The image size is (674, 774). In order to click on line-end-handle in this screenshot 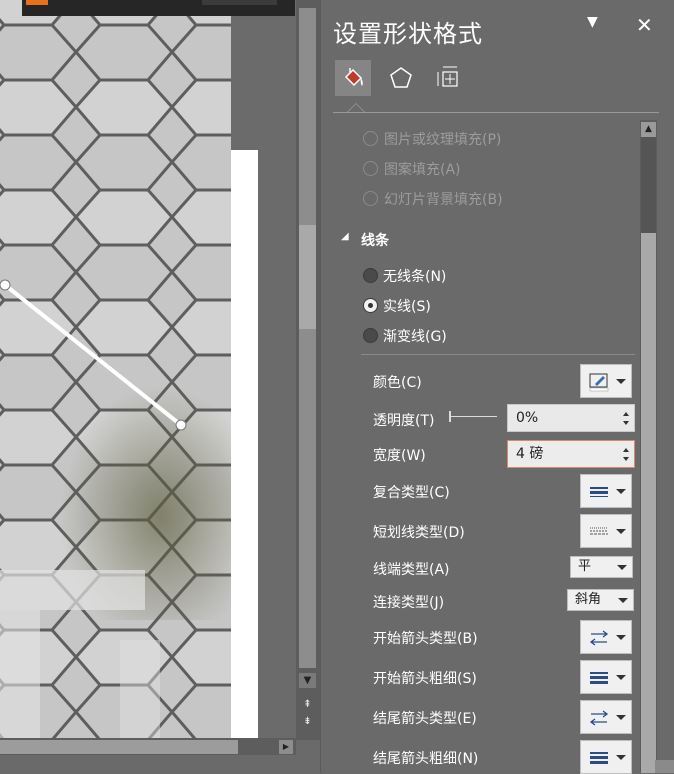, I will do `click(181, 425)`.